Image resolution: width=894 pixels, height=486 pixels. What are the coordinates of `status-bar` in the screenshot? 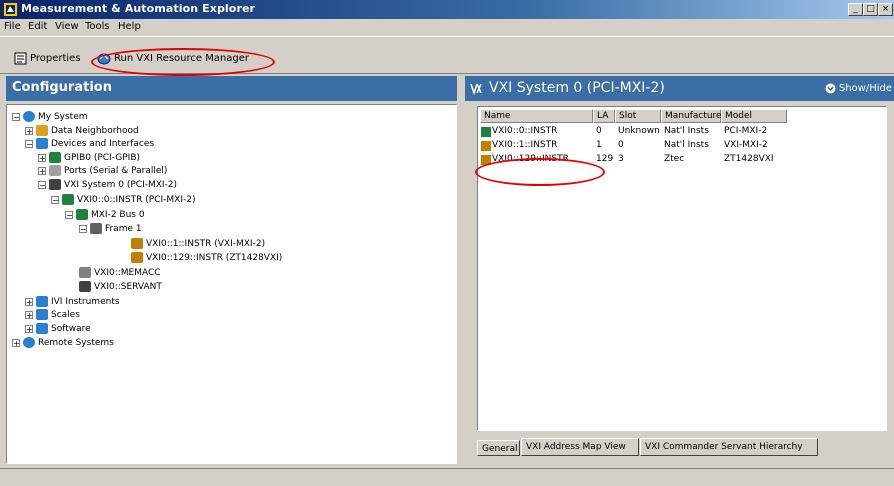 It's located at (447, 477).